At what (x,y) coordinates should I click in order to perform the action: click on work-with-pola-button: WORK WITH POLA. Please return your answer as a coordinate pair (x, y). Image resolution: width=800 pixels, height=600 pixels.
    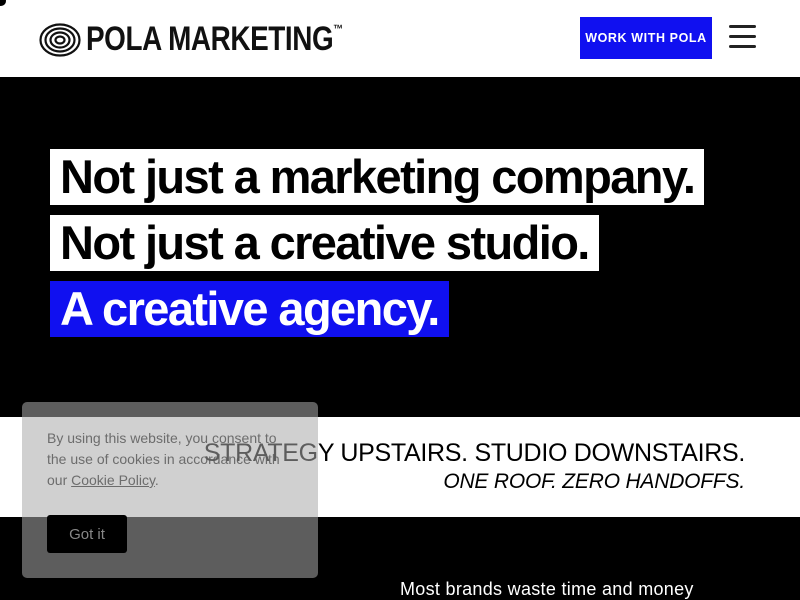
    Looking at the image, I should click on (646, 38).